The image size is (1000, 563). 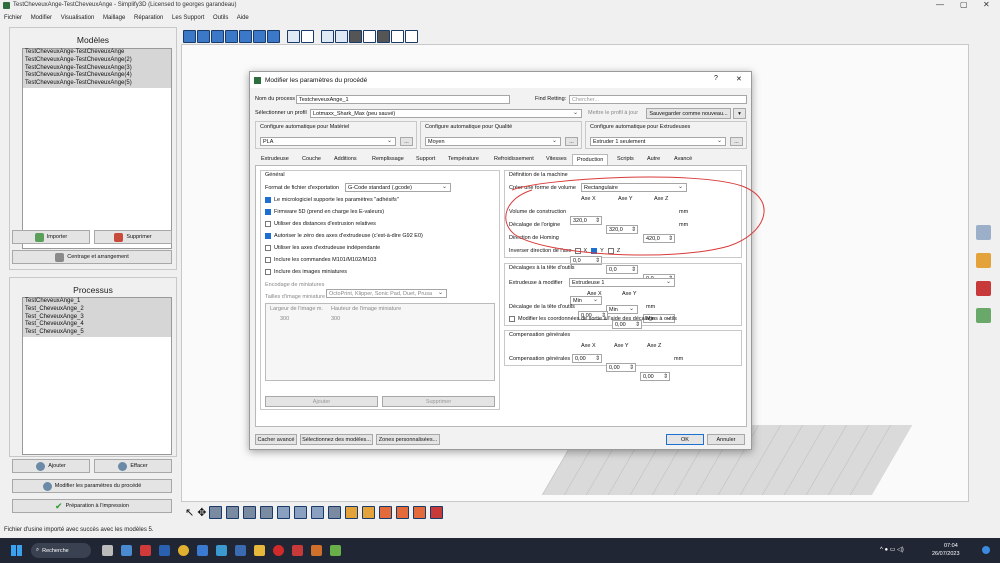 I want to click on add-process-button: Ajouter, so click(x=51, y=466).